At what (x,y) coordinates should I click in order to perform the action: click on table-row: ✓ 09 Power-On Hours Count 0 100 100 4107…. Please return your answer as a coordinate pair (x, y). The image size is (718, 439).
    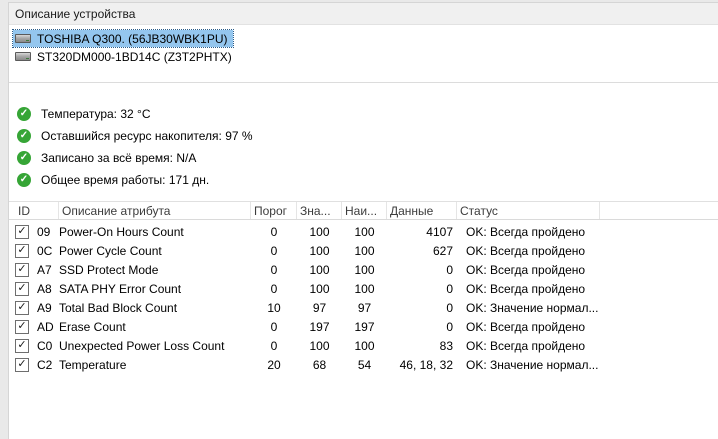
    Looking at the image, I should click on (363, 231).